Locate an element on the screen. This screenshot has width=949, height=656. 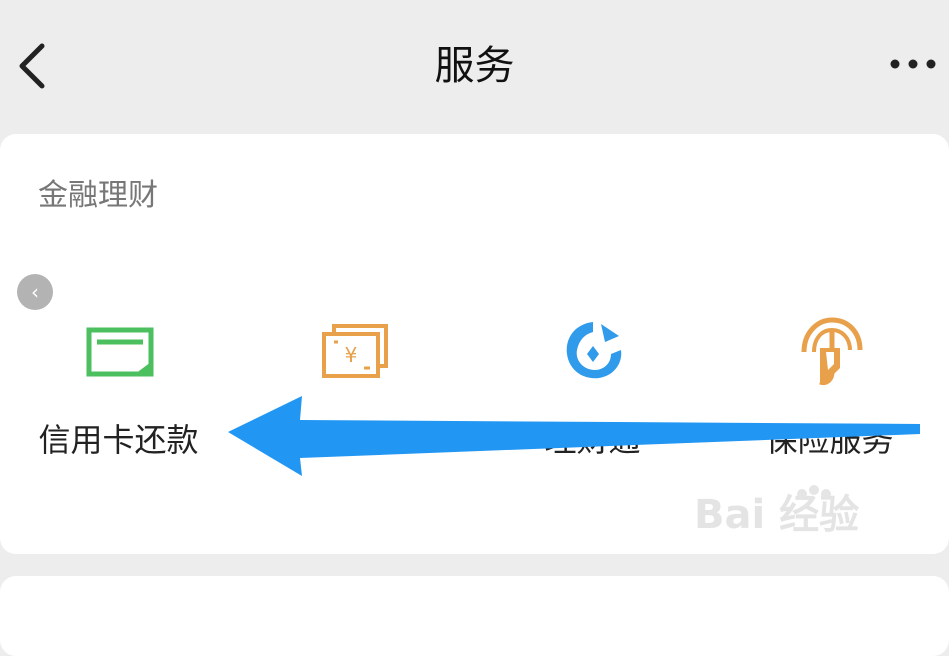
service-label: 保险服务 is located at coordinates (829, 440).